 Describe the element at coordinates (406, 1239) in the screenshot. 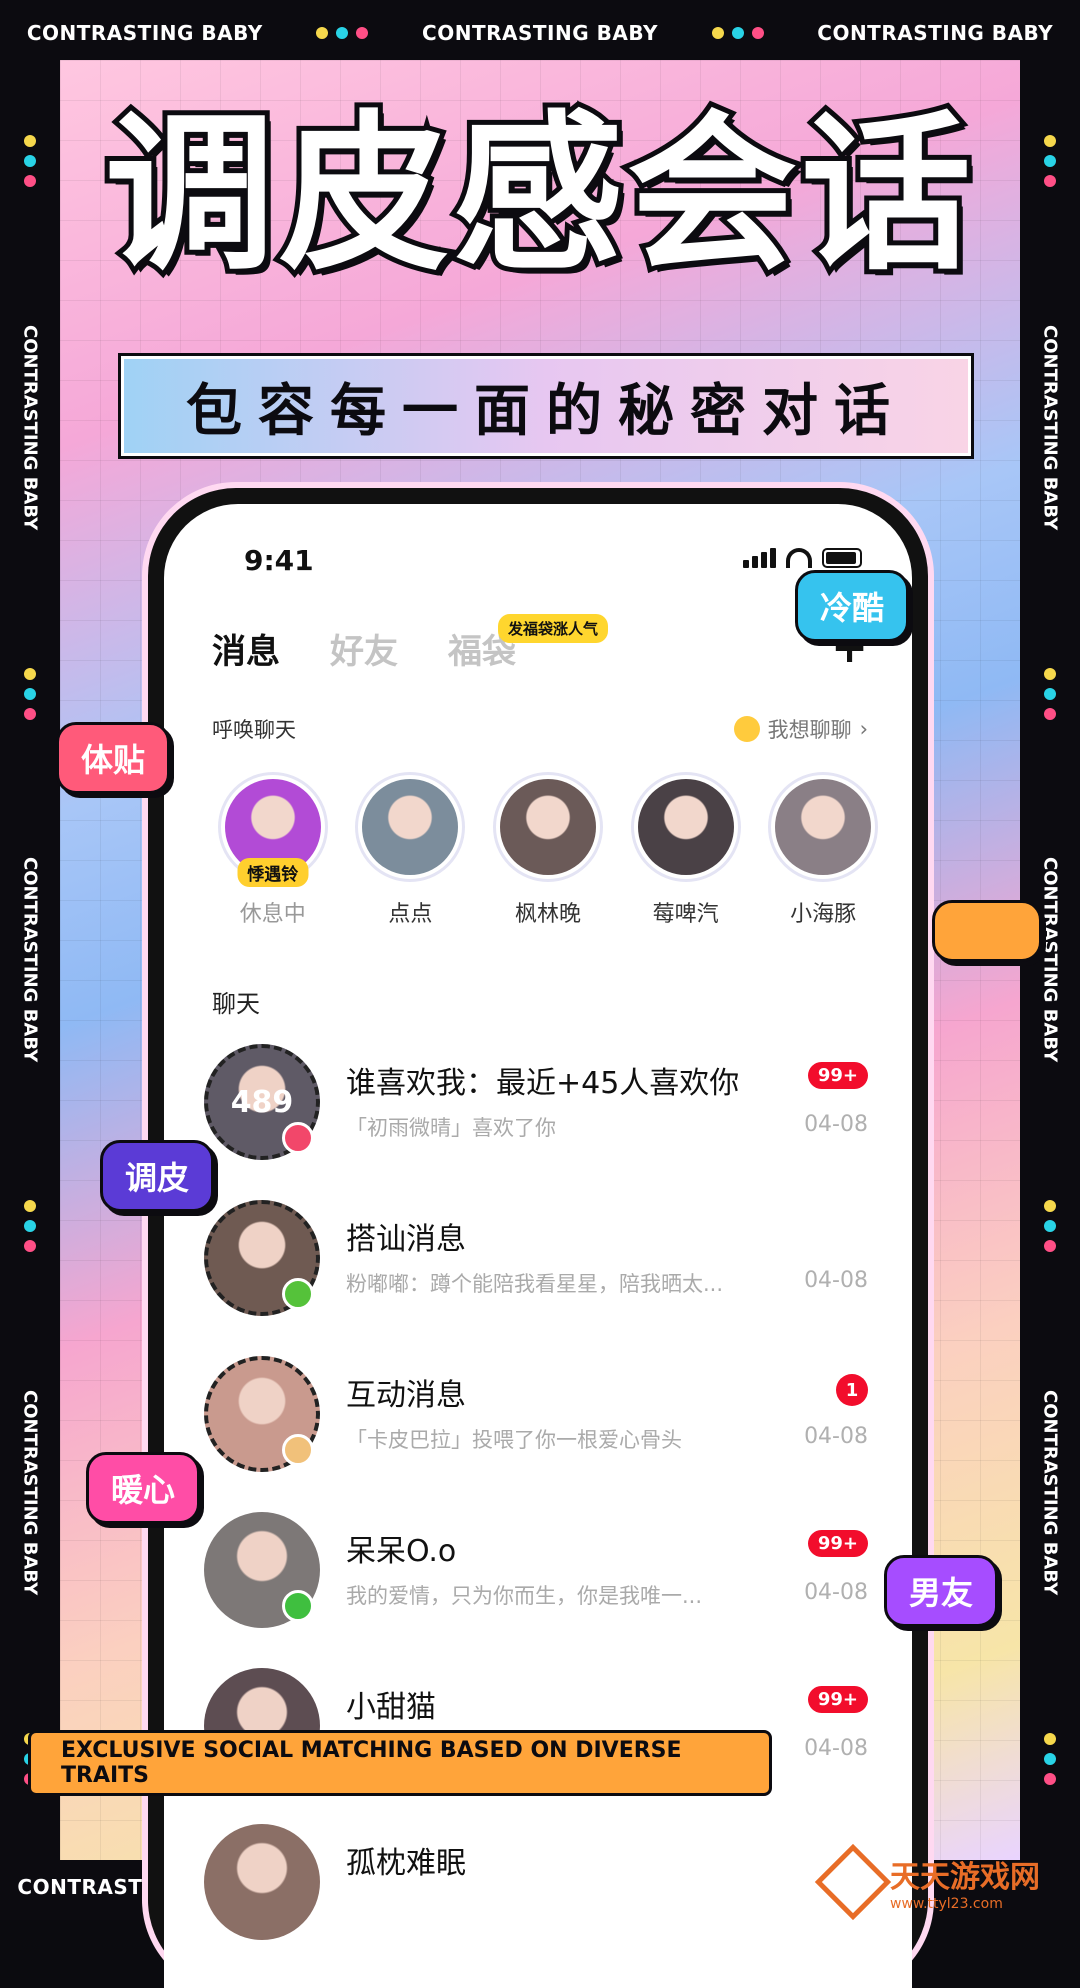

I see `chat-name: 搭讪消息` at that location.